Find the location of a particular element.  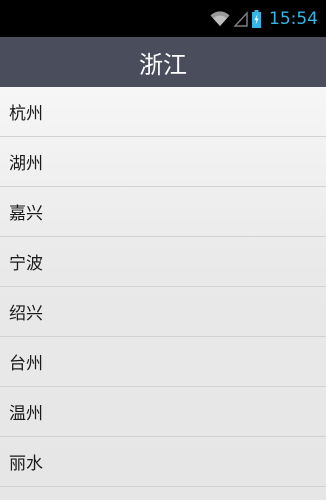

list-item-label: 宁波 is located at coordinates (26, 264).